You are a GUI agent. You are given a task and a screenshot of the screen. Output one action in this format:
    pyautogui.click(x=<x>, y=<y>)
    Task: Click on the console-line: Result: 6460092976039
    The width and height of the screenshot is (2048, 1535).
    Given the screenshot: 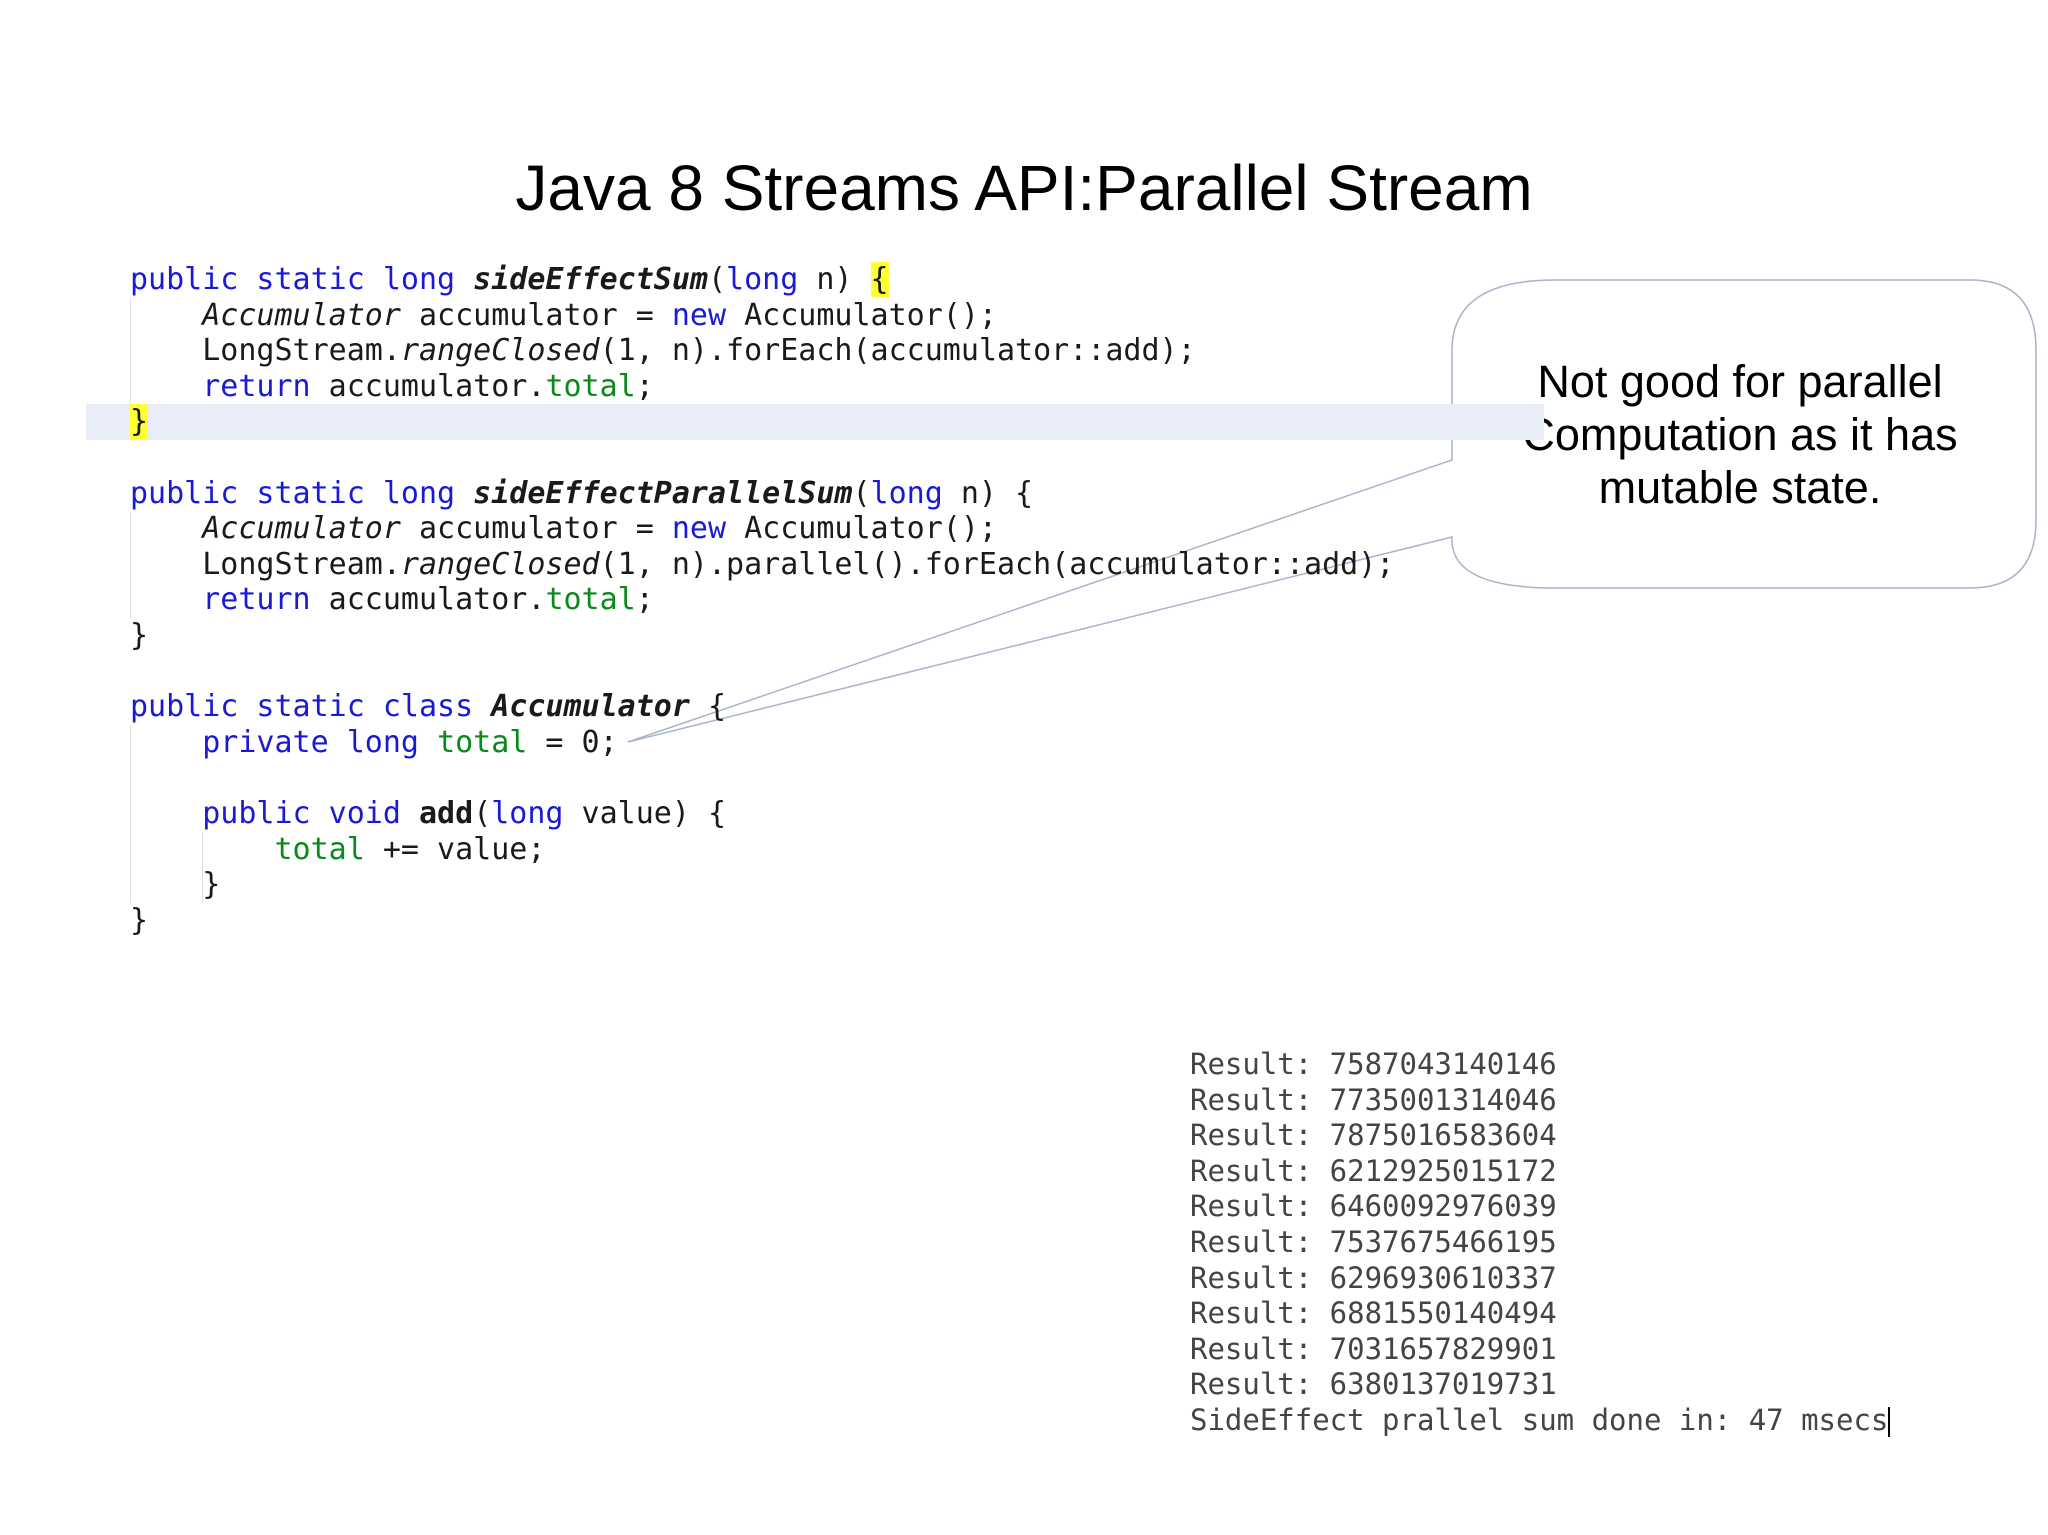 What is the action you would take?
    pyautogui.click(x=1373, y=1206)
    